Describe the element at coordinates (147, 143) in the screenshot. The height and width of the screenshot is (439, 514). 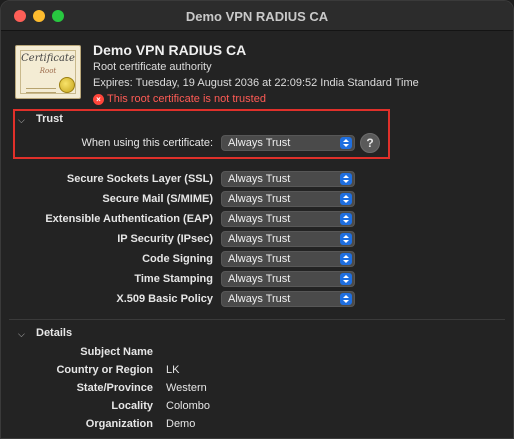
I see `when-using-label: When using this certificate:` at that location.